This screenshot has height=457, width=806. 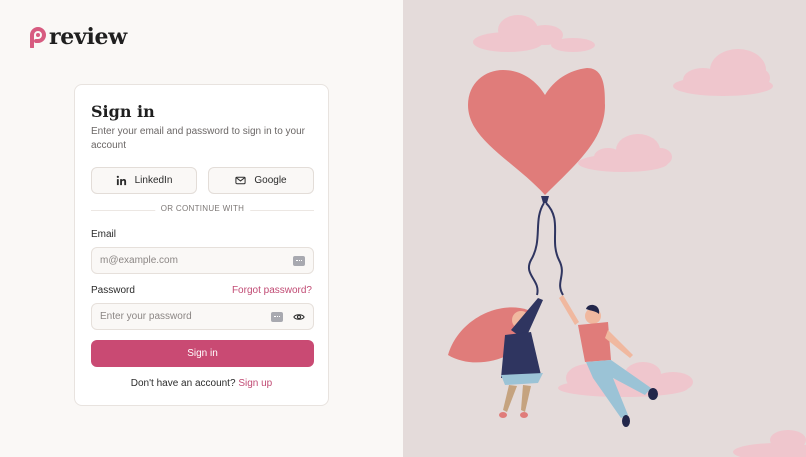 What do you see at coordinates (240, 180) in the screenshot?
I see `mail-icon` at bounding box center [240, 180].